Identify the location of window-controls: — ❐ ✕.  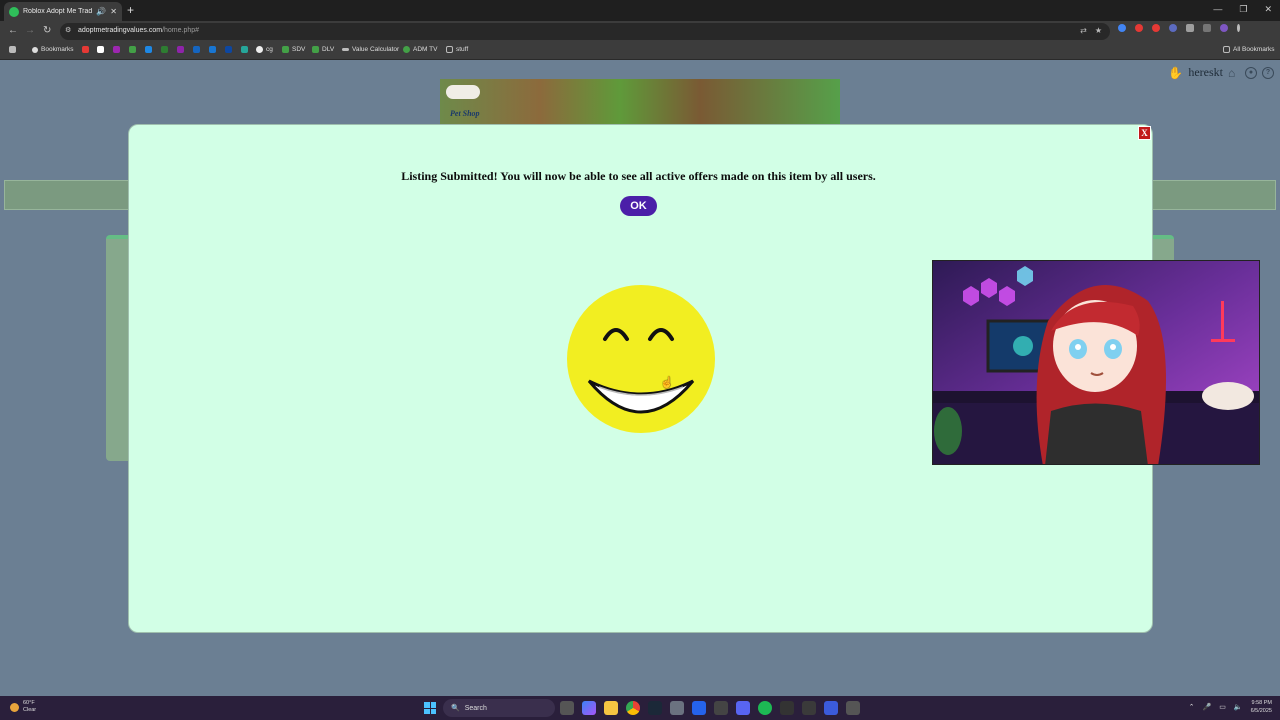
(1242, 9).